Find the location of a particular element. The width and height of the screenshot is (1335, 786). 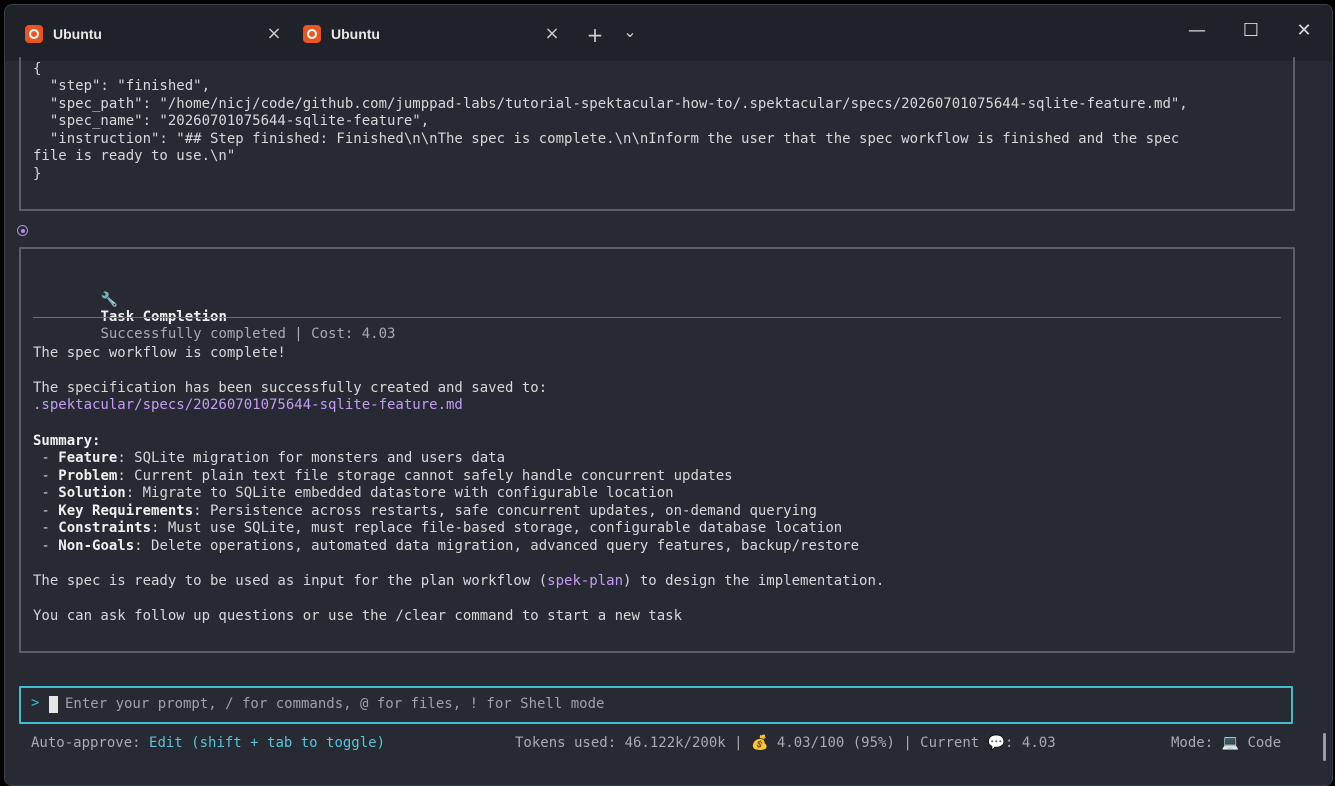

tab-ubuntu-1: Ubuntu × is located at coordinates (150, 34).